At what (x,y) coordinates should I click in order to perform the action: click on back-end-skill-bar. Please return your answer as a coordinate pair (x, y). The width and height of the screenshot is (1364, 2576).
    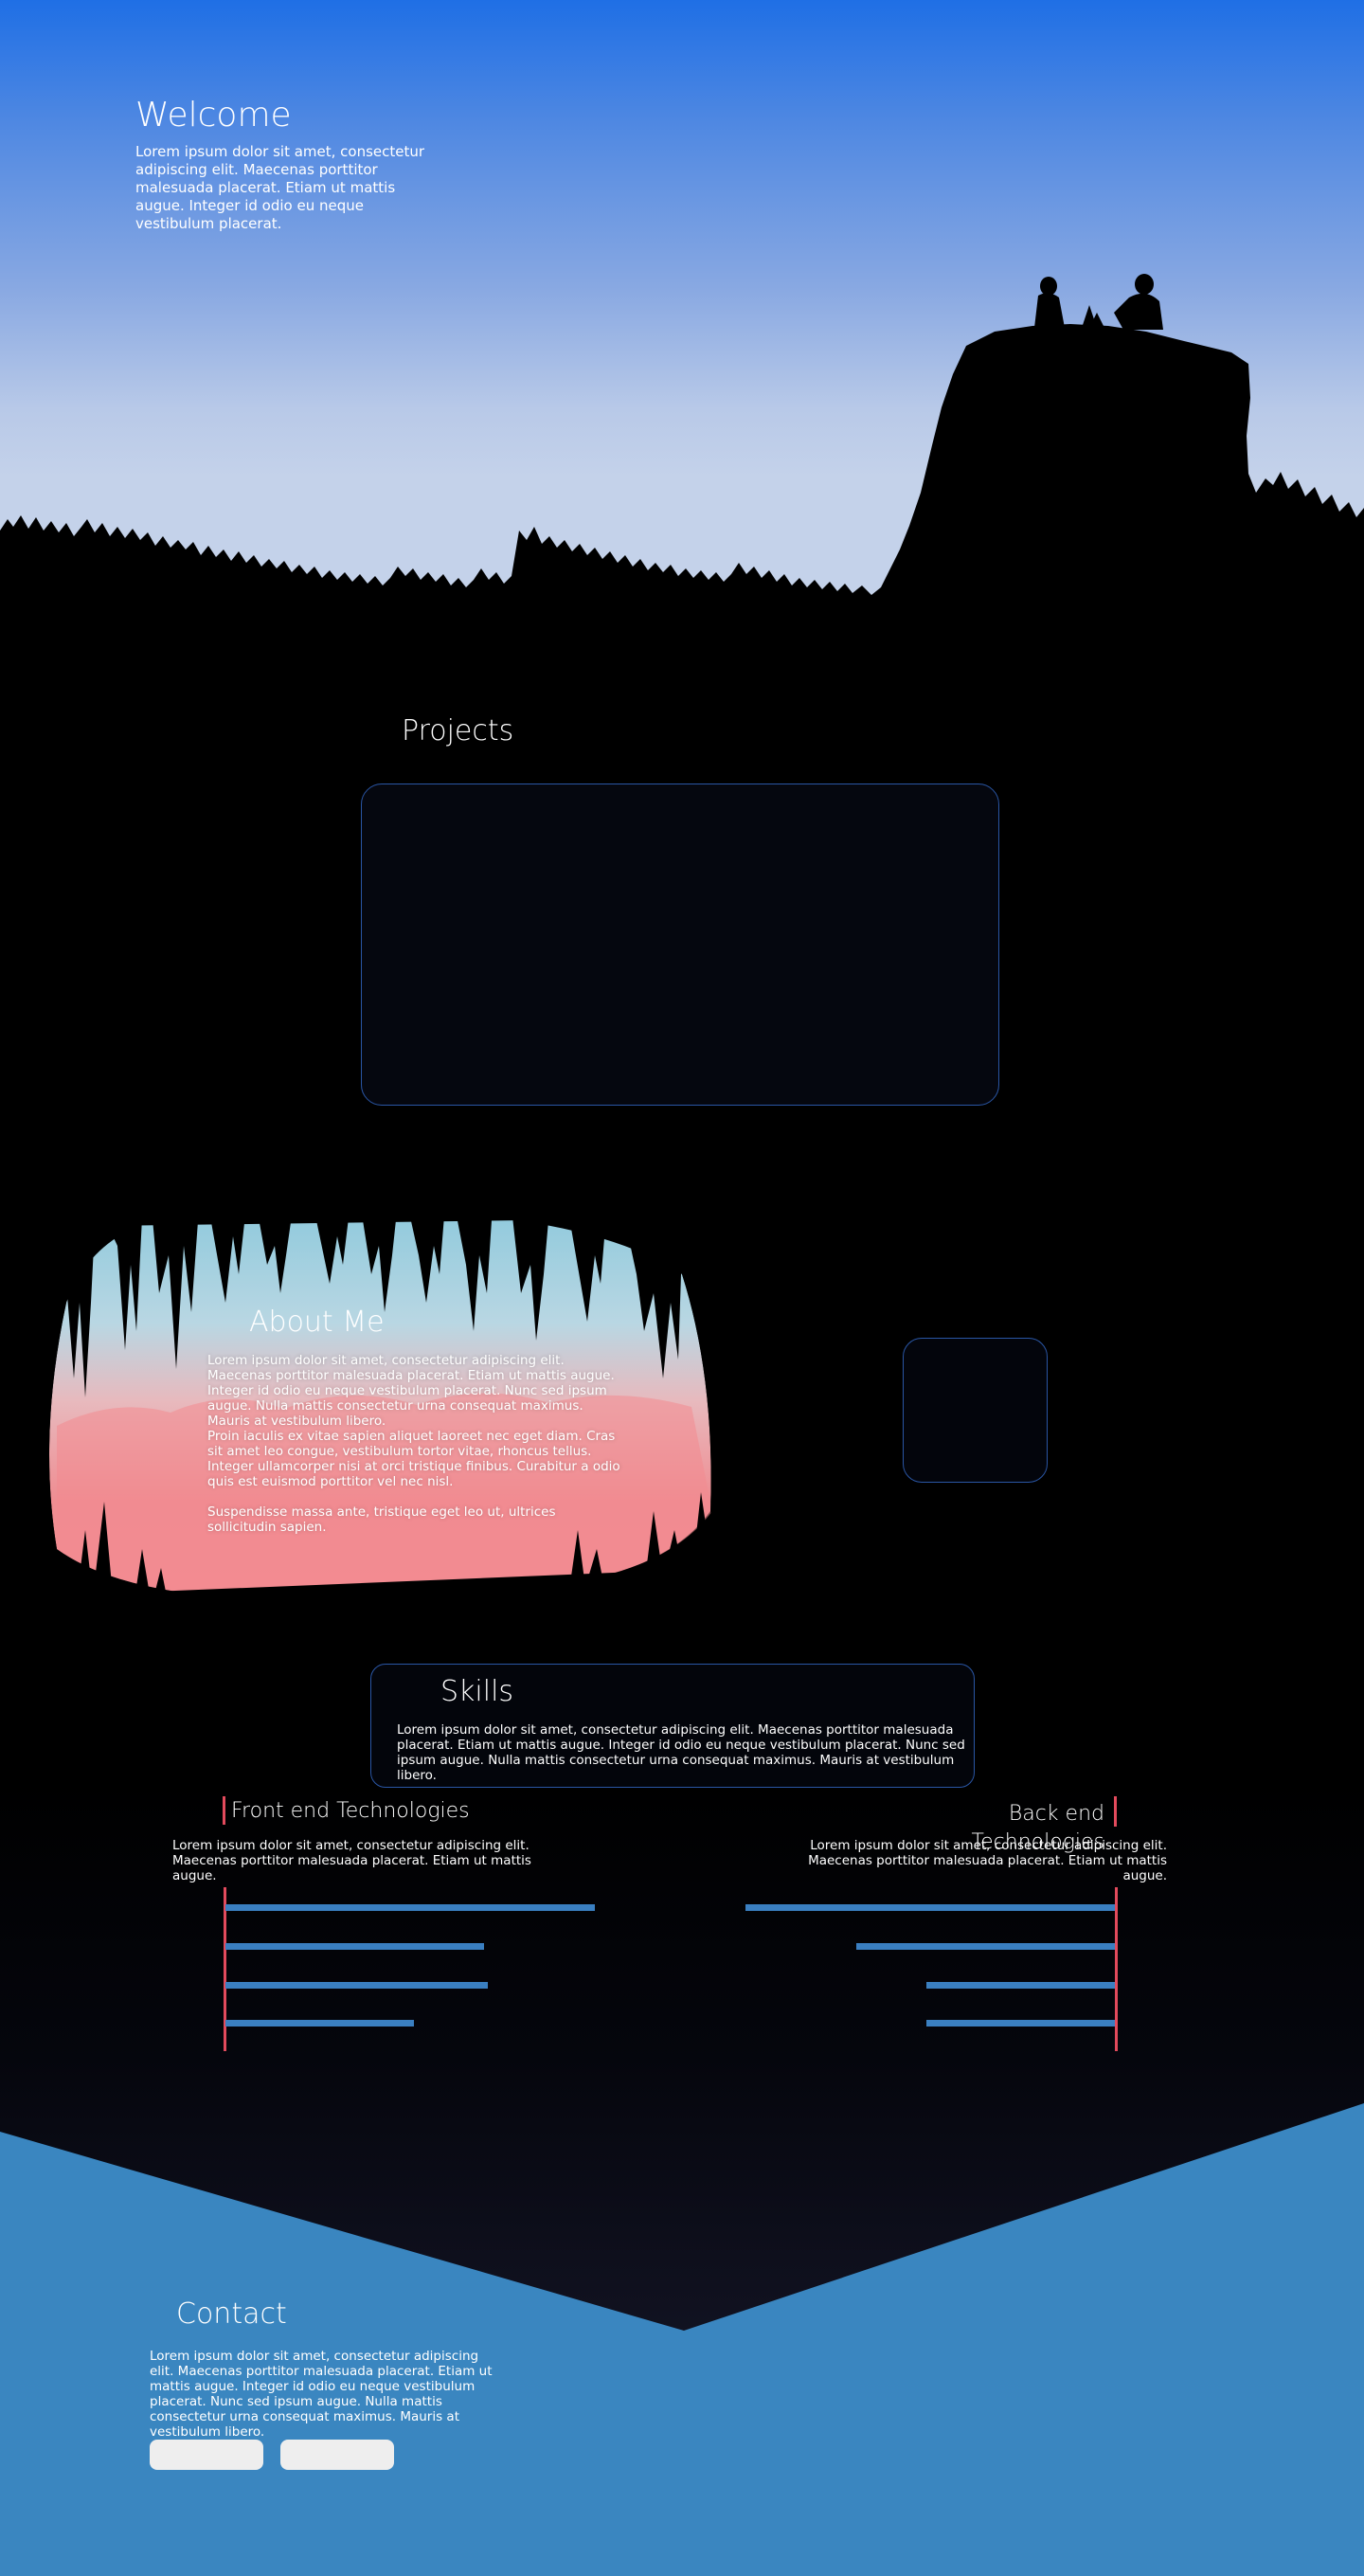
    Looking at the image, I should click on (930, 1907).